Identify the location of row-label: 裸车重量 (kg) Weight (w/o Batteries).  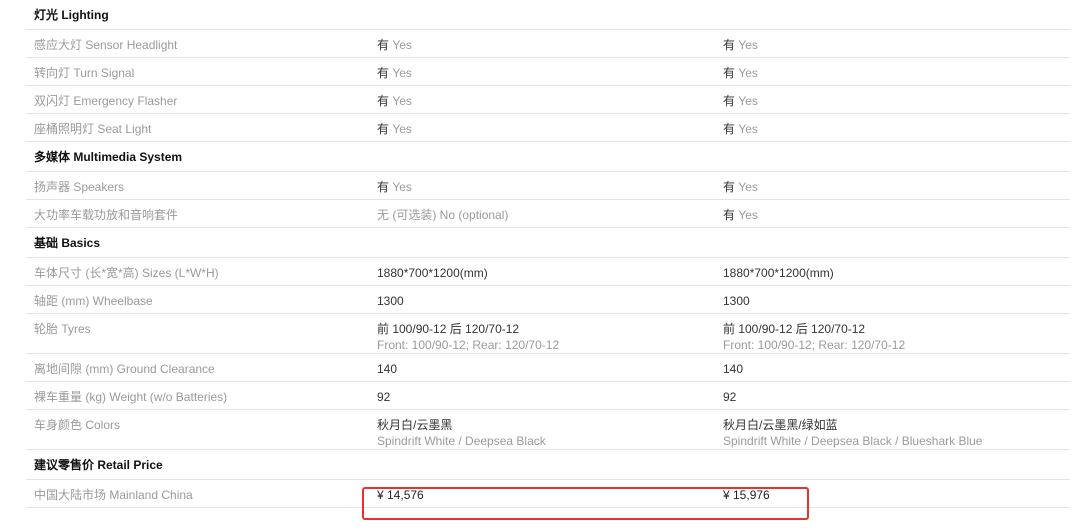
(131, 397).